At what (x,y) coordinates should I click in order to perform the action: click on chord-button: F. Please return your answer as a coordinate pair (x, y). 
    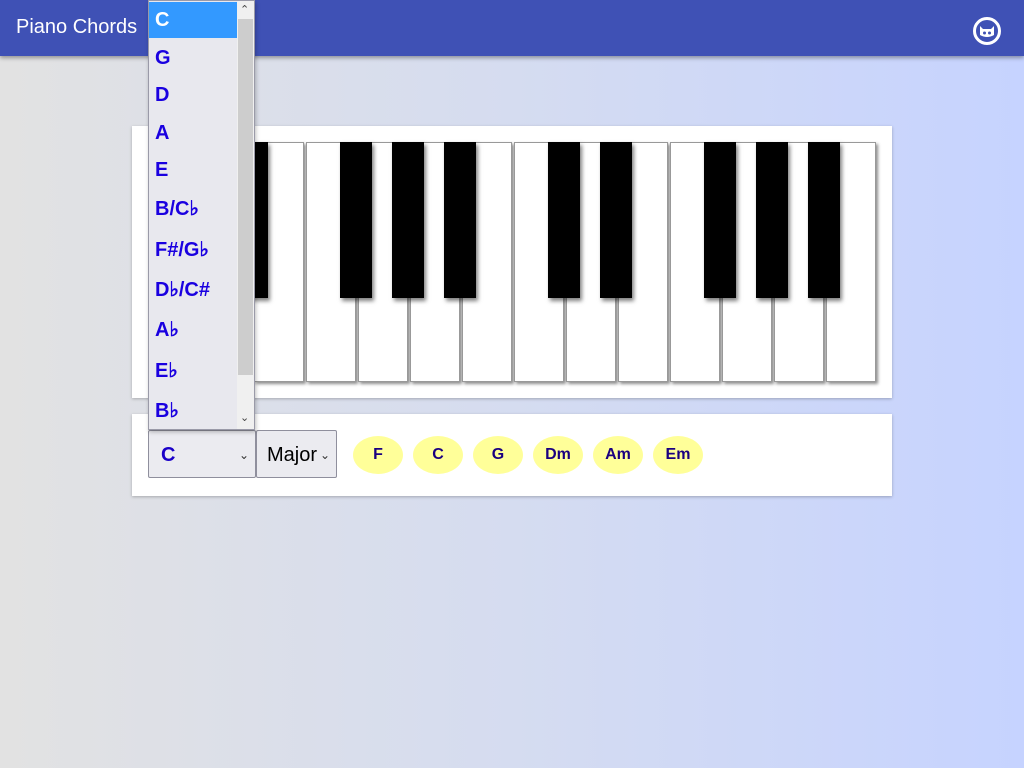
    Looking at the image, I should click on (378, 455).